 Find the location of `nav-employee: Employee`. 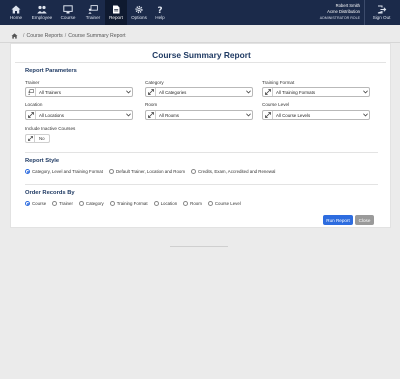

nav-employee: Employee is located at coordinates (42, 12).